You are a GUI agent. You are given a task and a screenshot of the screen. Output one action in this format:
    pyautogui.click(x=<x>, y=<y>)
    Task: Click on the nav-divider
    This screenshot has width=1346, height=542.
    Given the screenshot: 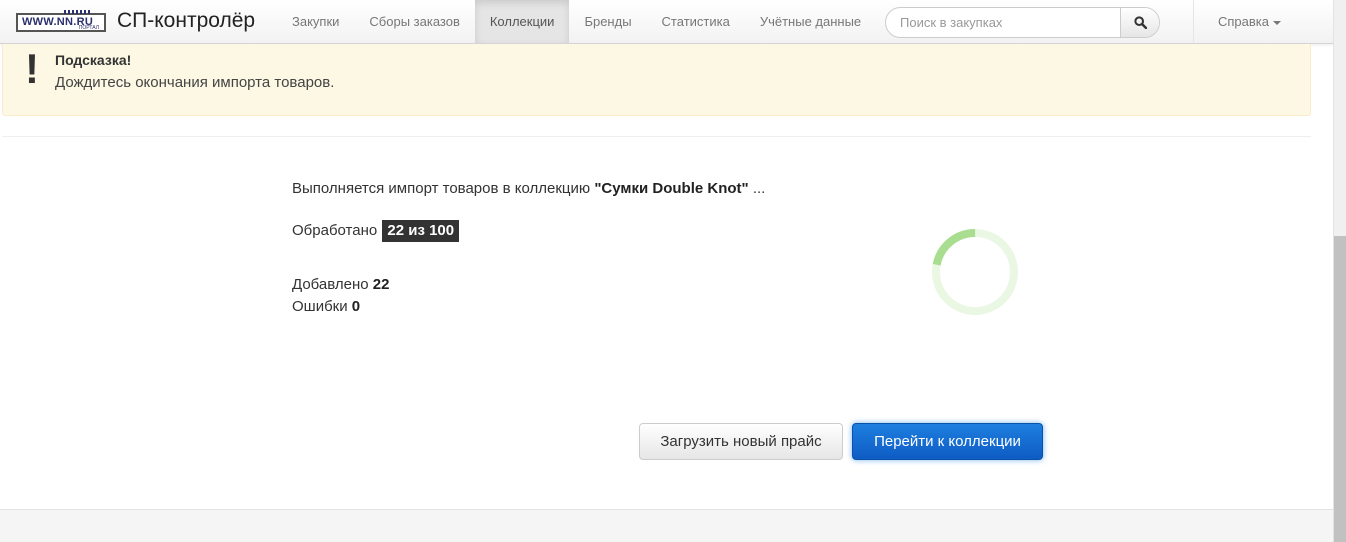 What is the action you would take?
    pyautogui.click(x=1193, y=21)
    